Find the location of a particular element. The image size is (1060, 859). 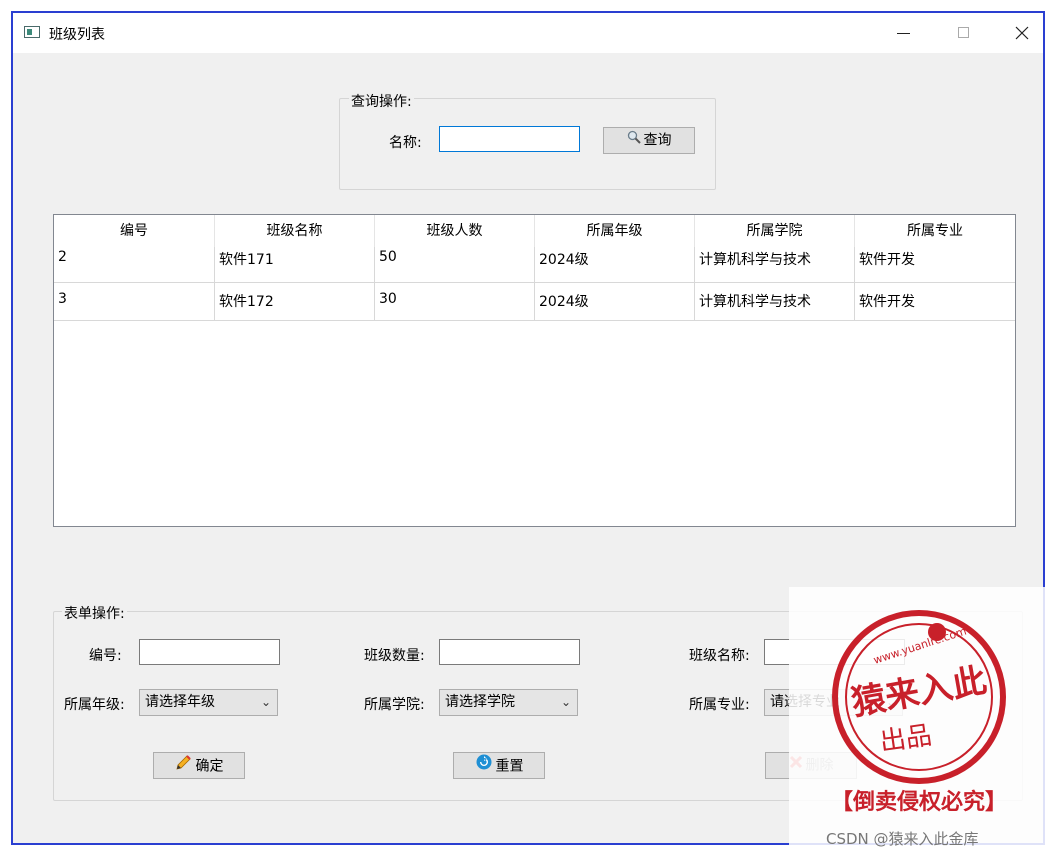

column-header-college: 所属学院 is located at coordinates (775, 231).